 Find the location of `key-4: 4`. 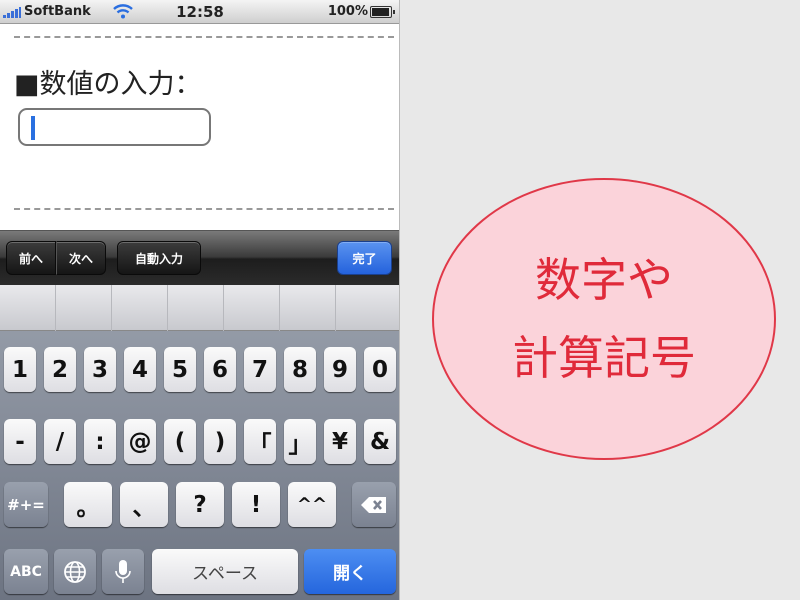

key-4: 4 is located at coordinates (140, 369).